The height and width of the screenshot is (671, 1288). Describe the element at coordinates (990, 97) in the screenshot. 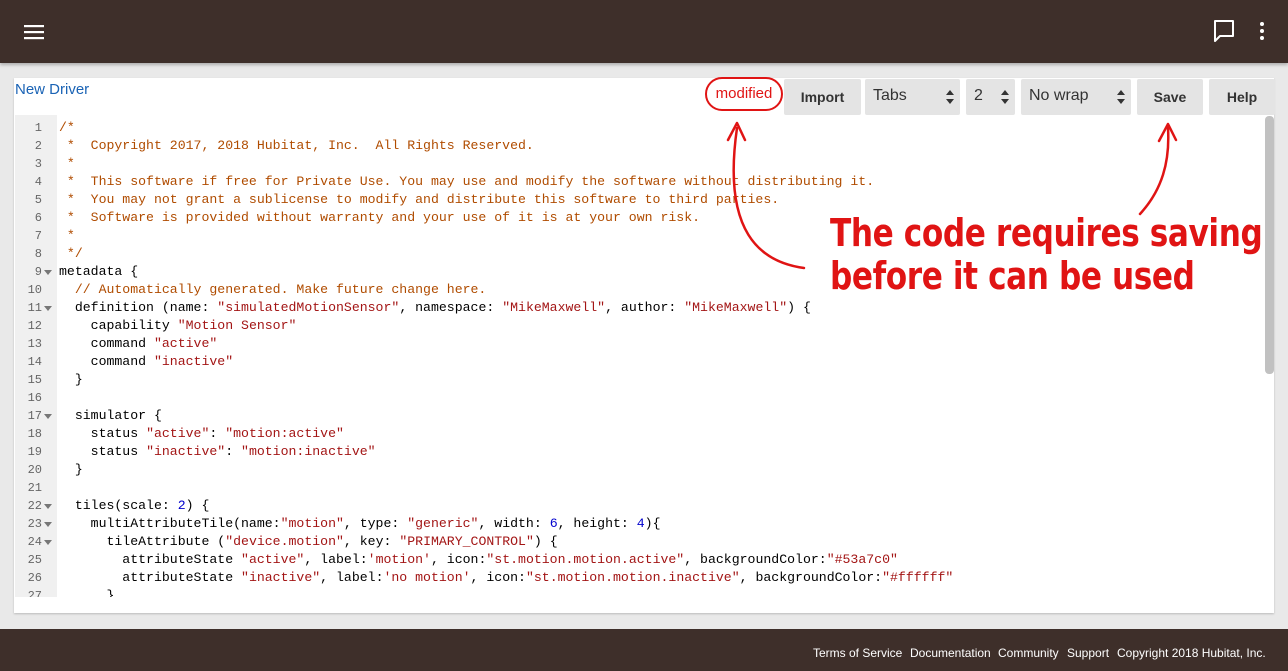

I see `indent-size-select: 2` at that location.